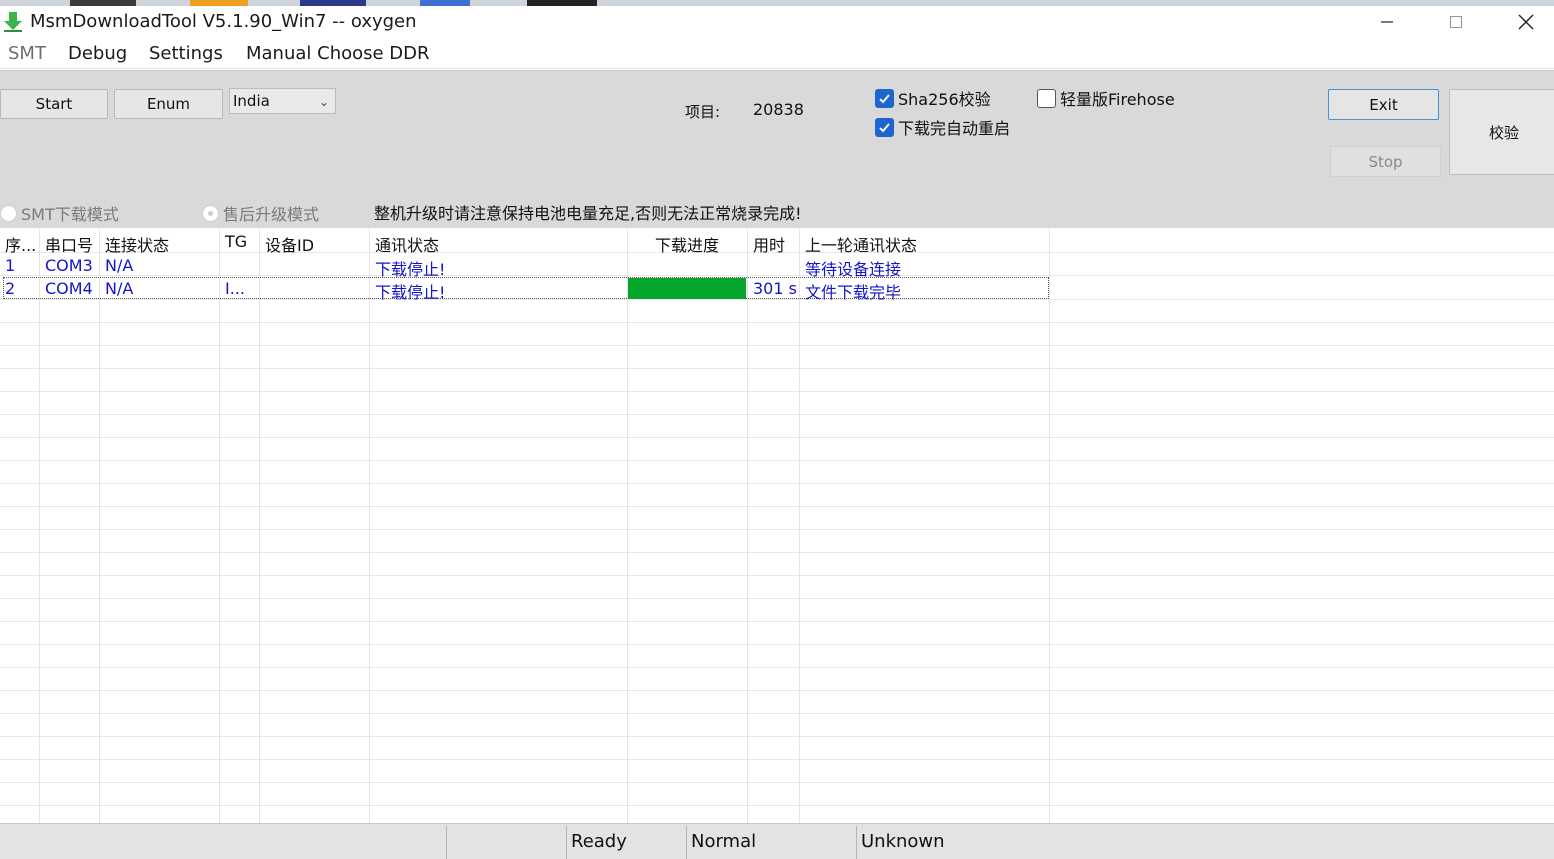  I want to click on column-header-progress: 下载进度, so click(687, 244).